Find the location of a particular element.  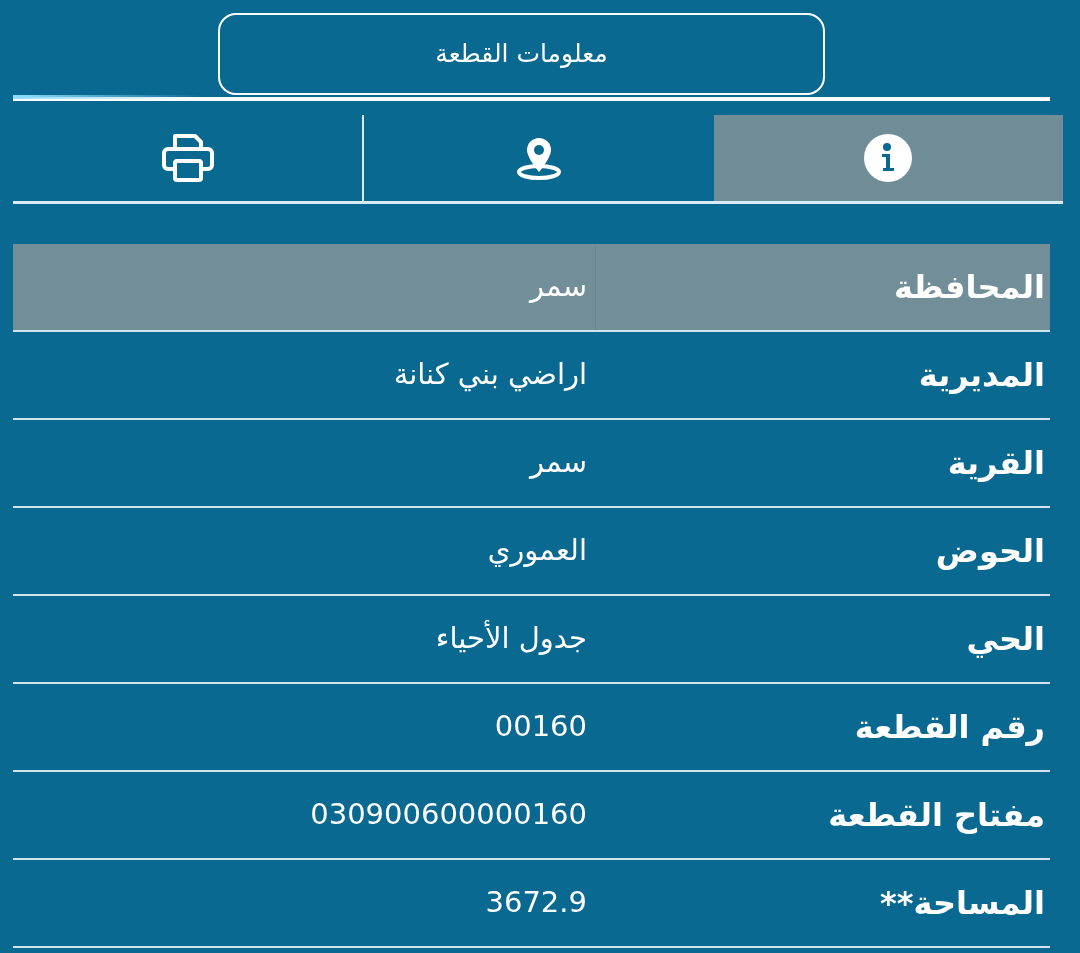

field-label: الحي is located at coordinates (1005, 639).